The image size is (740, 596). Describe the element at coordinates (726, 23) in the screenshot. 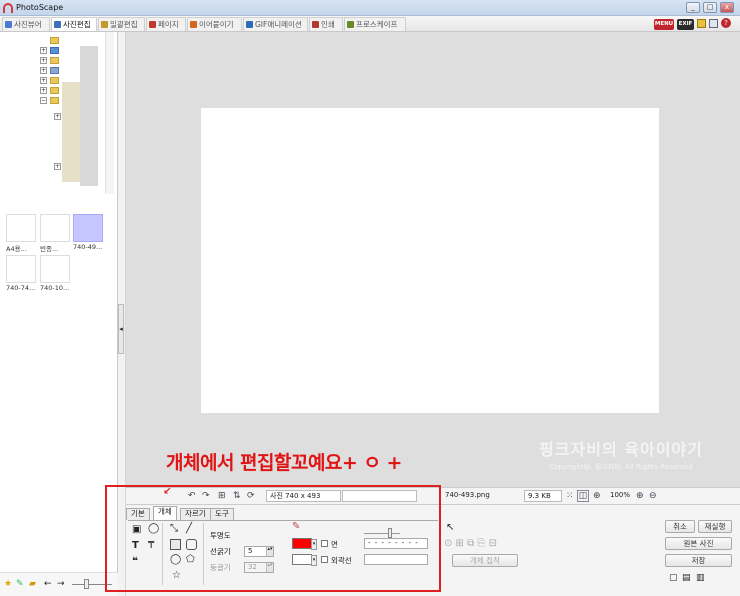

I see `help-icon: ?` at that location.